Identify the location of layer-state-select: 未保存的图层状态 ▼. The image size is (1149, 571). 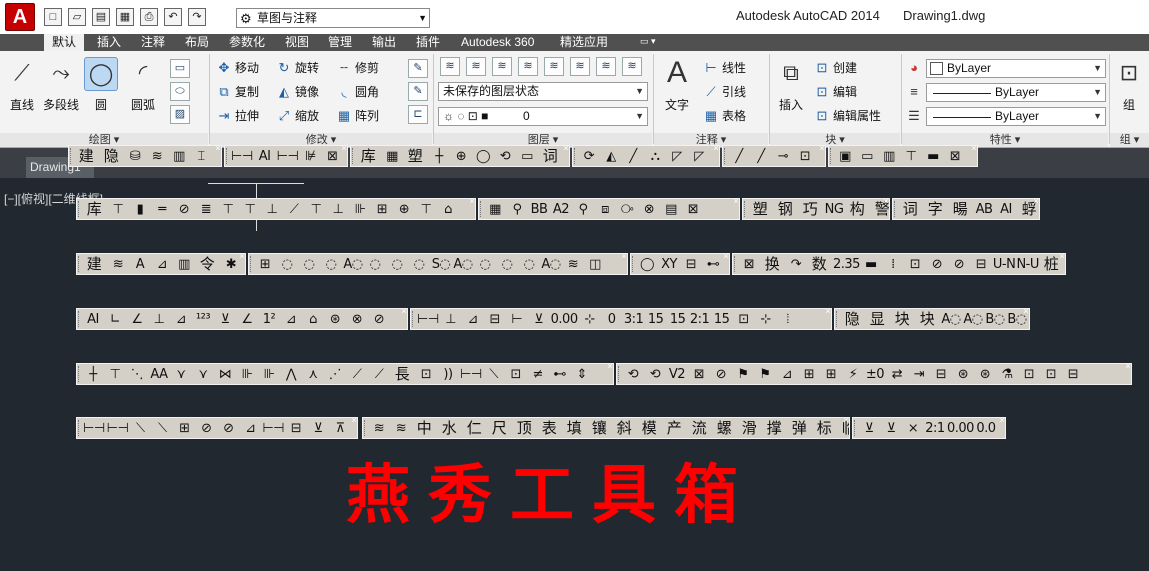
(543, 91).